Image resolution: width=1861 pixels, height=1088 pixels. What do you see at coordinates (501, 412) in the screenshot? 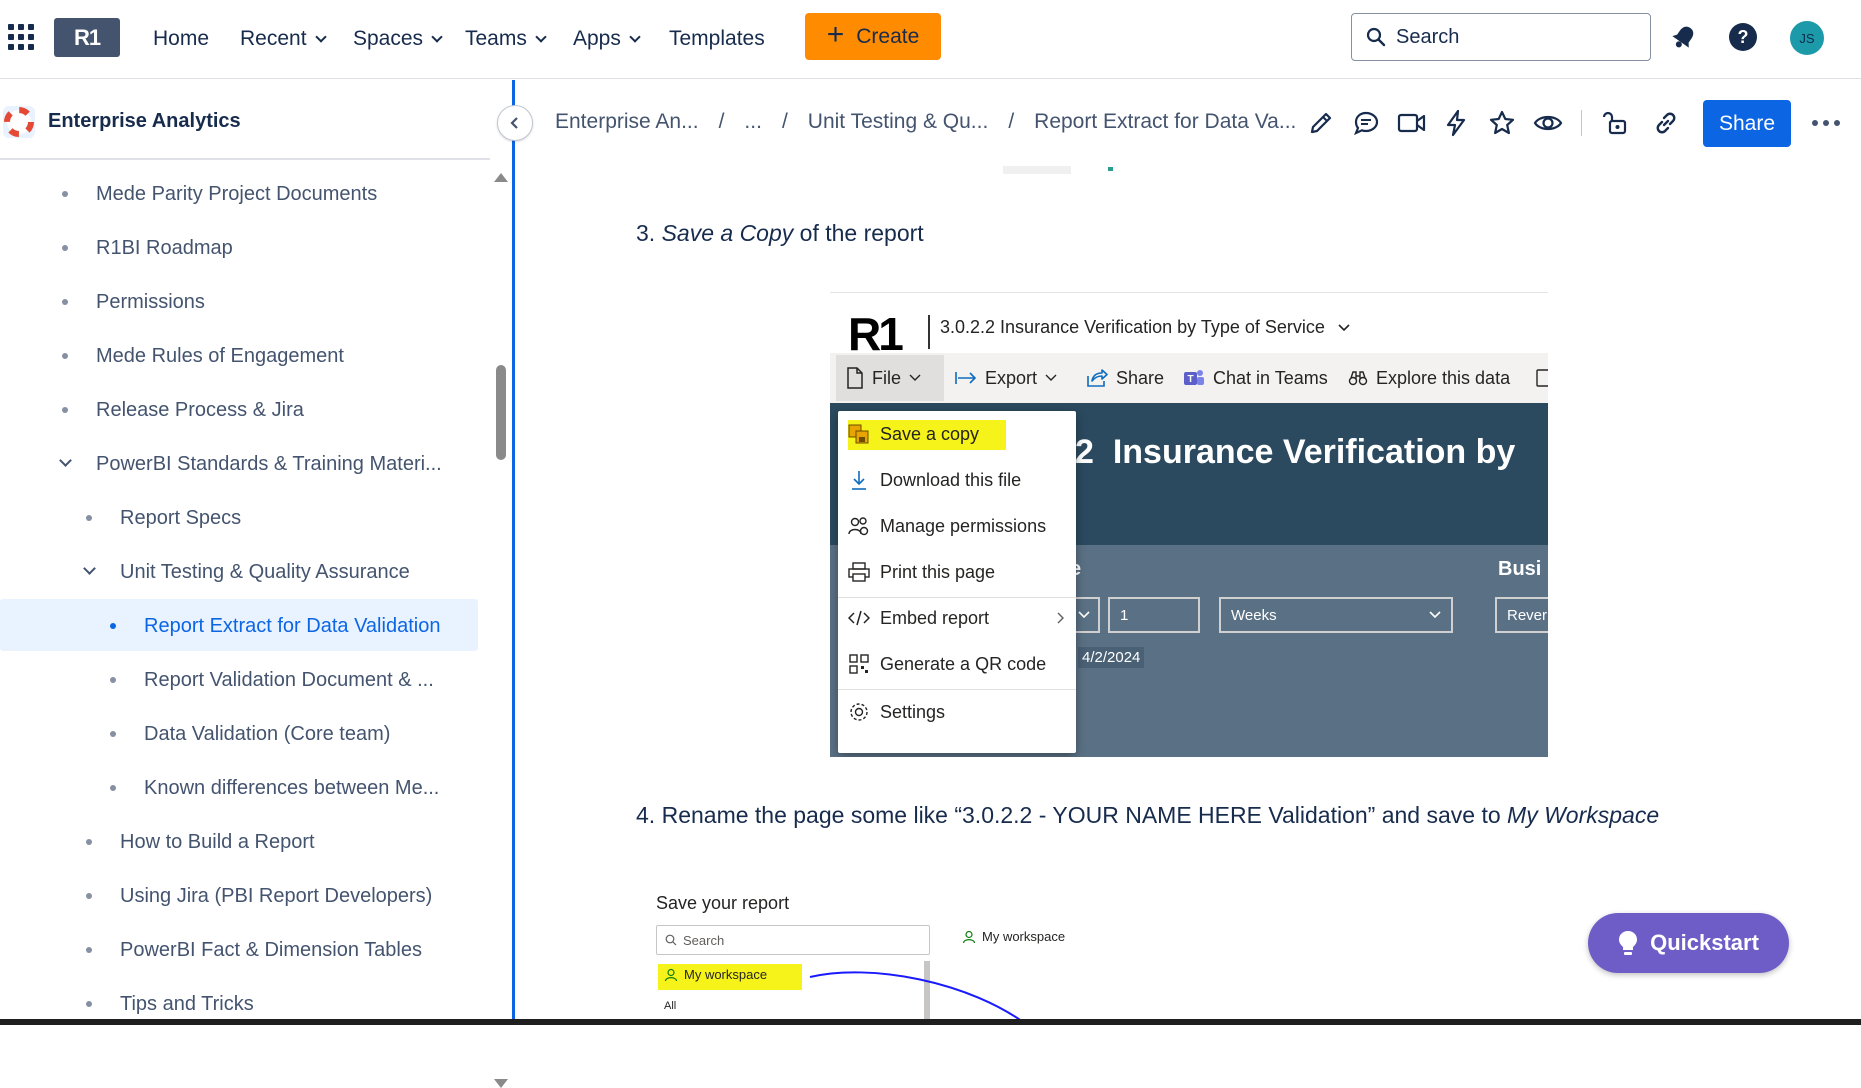
I see `sidebar-scrollbar-thumb` at bounding box center [501, 412].